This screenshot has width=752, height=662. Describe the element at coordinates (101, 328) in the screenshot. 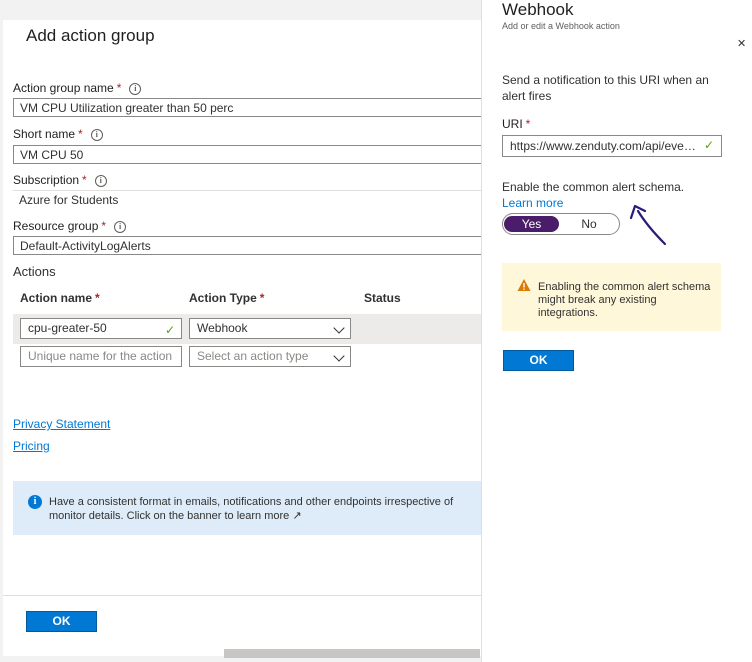

I see `action-name-input: cpu-greater-50 ✓` at that location.